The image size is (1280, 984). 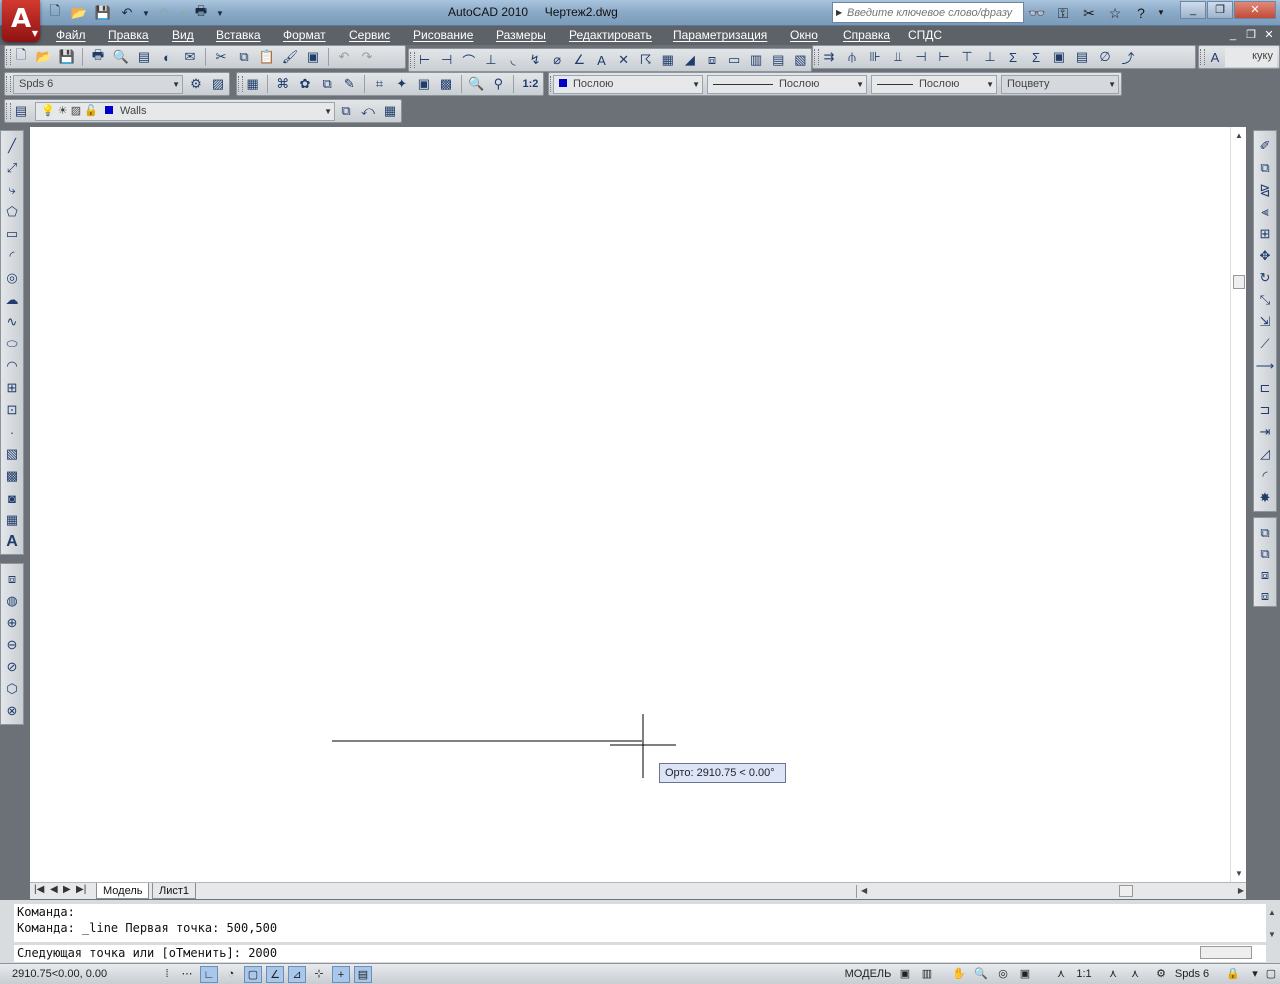 I want to click on arc-icon: ◜, so click(x=12, y=256).